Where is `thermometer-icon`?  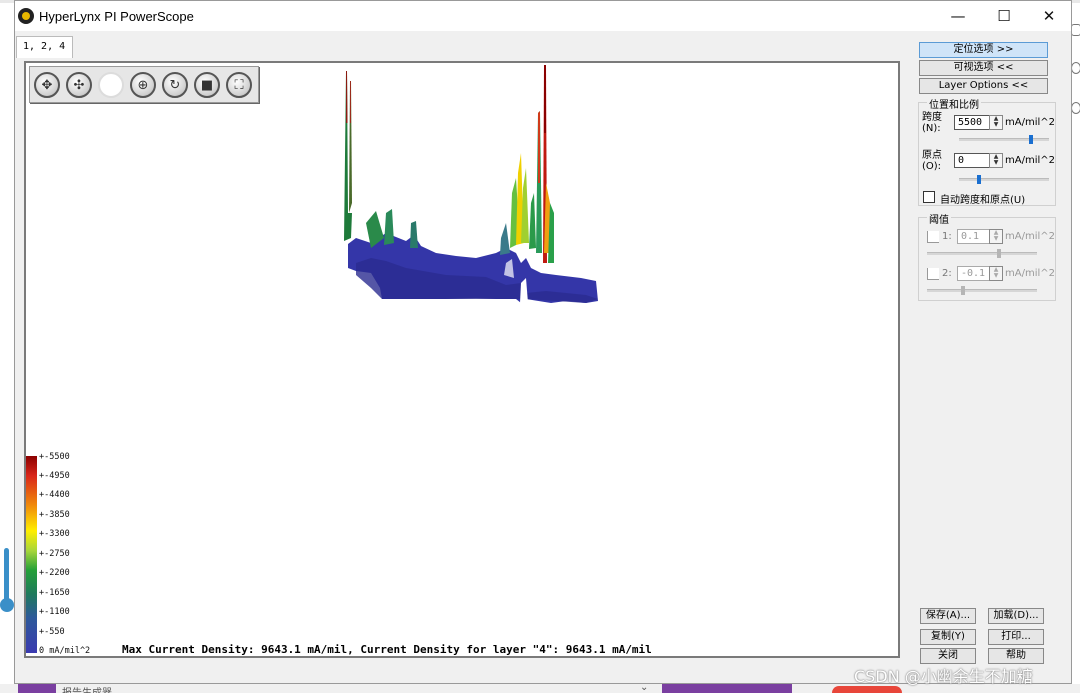
thermometer-icon is located at coordinates (6, 576).